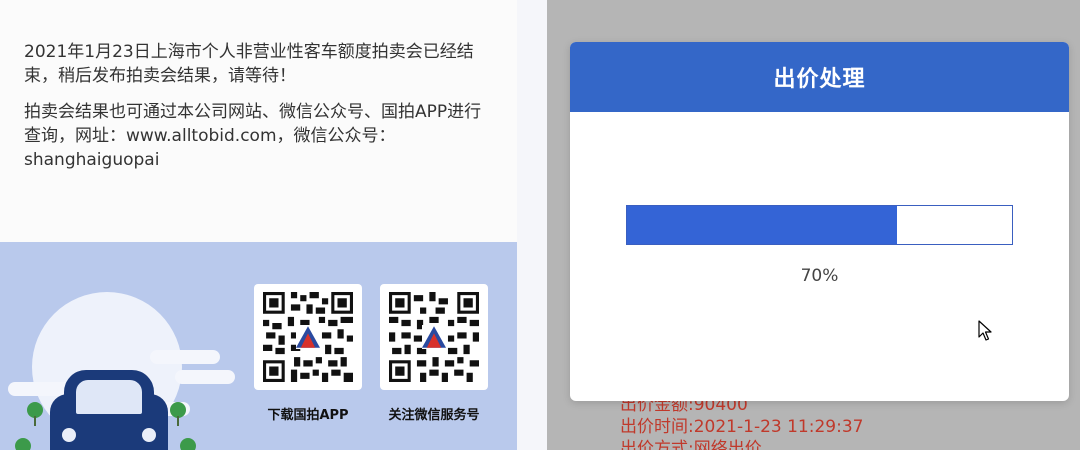 The height and width of the screenshot is (450, 1080). I want to click on progress-label: 70%, so click(819, 276).